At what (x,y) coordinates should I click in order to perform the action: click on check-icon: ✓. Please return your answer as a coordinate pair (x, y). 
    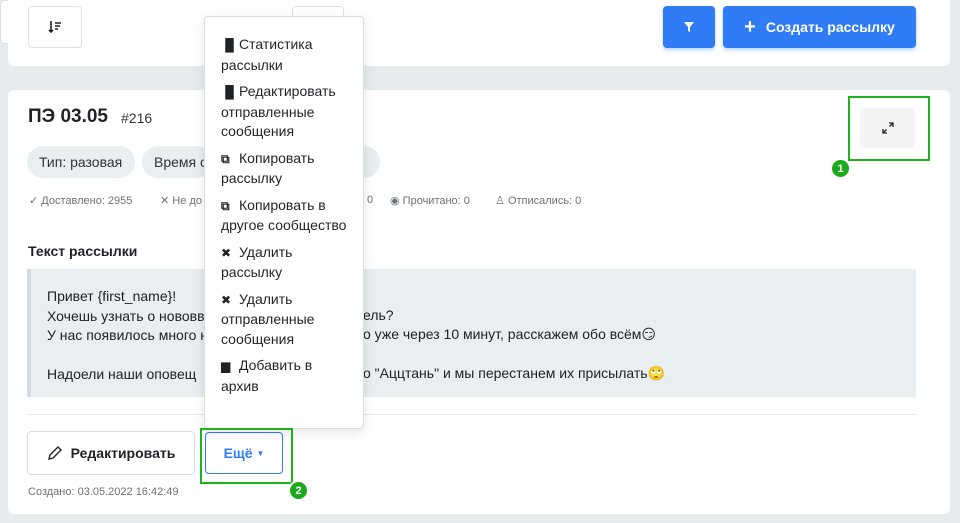
    Looking at the image, I should click on (34, 201).